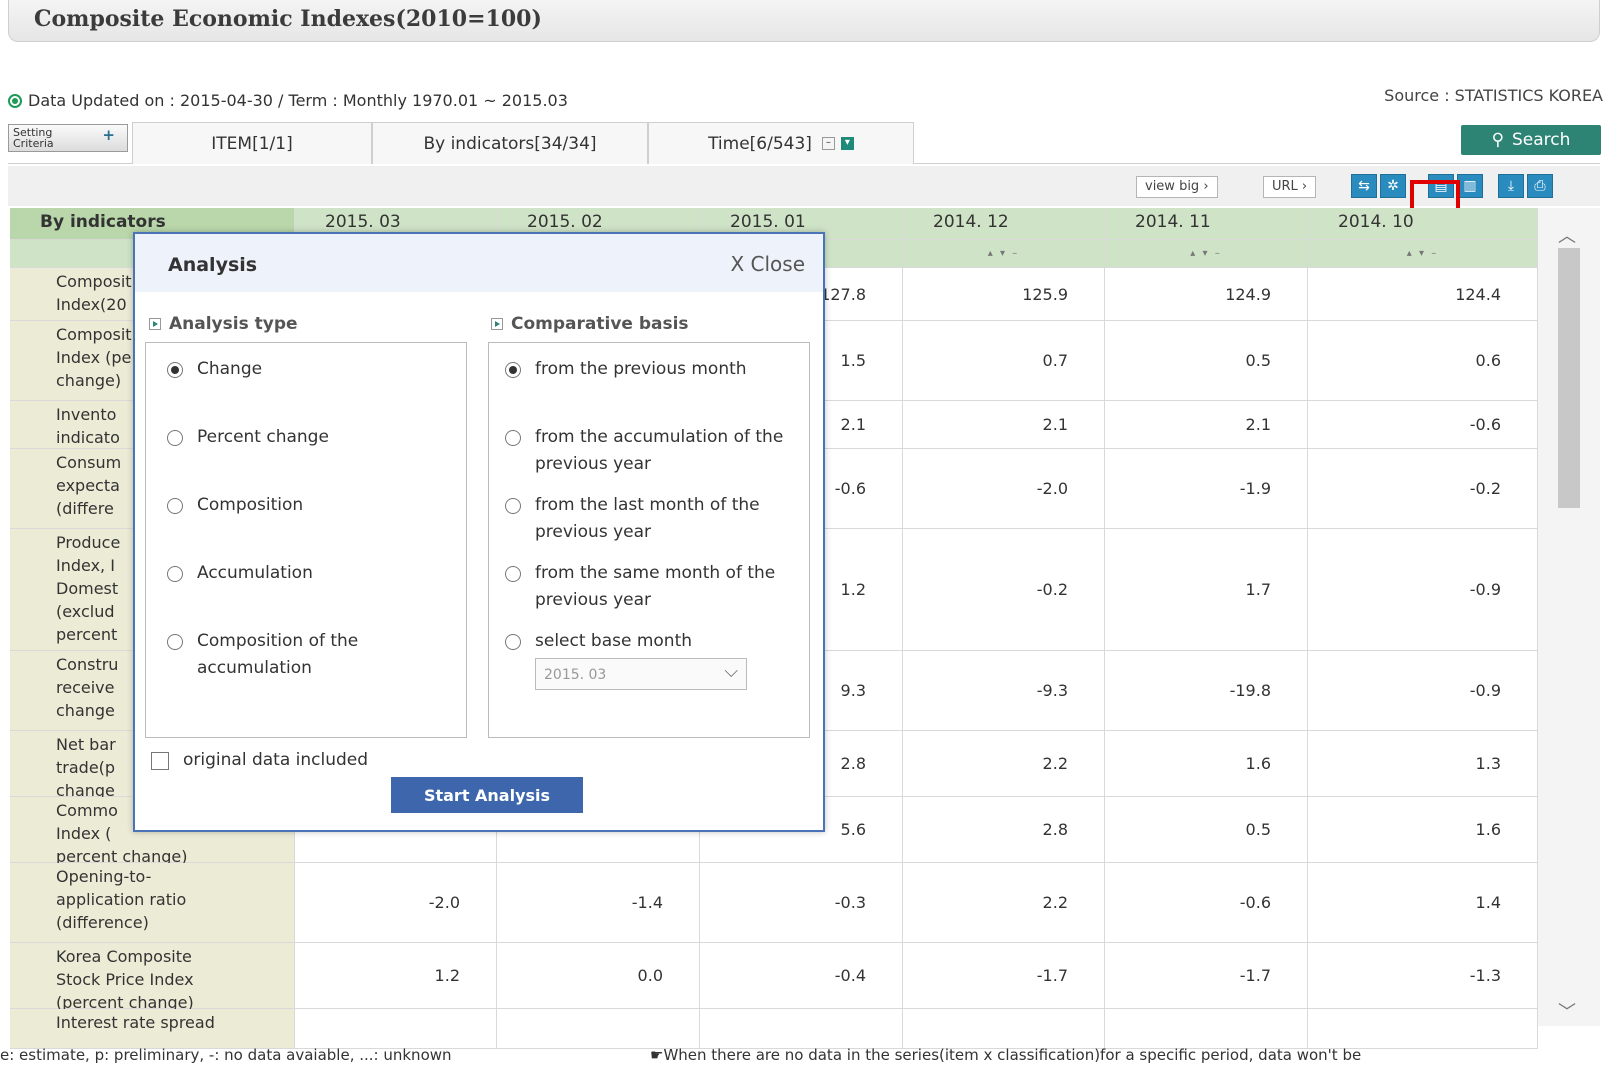  What do you see at coordinates (479, 263) in the screenshot?
I see `dialog-header: Analysis X Close` at bounding box center [479, 263].